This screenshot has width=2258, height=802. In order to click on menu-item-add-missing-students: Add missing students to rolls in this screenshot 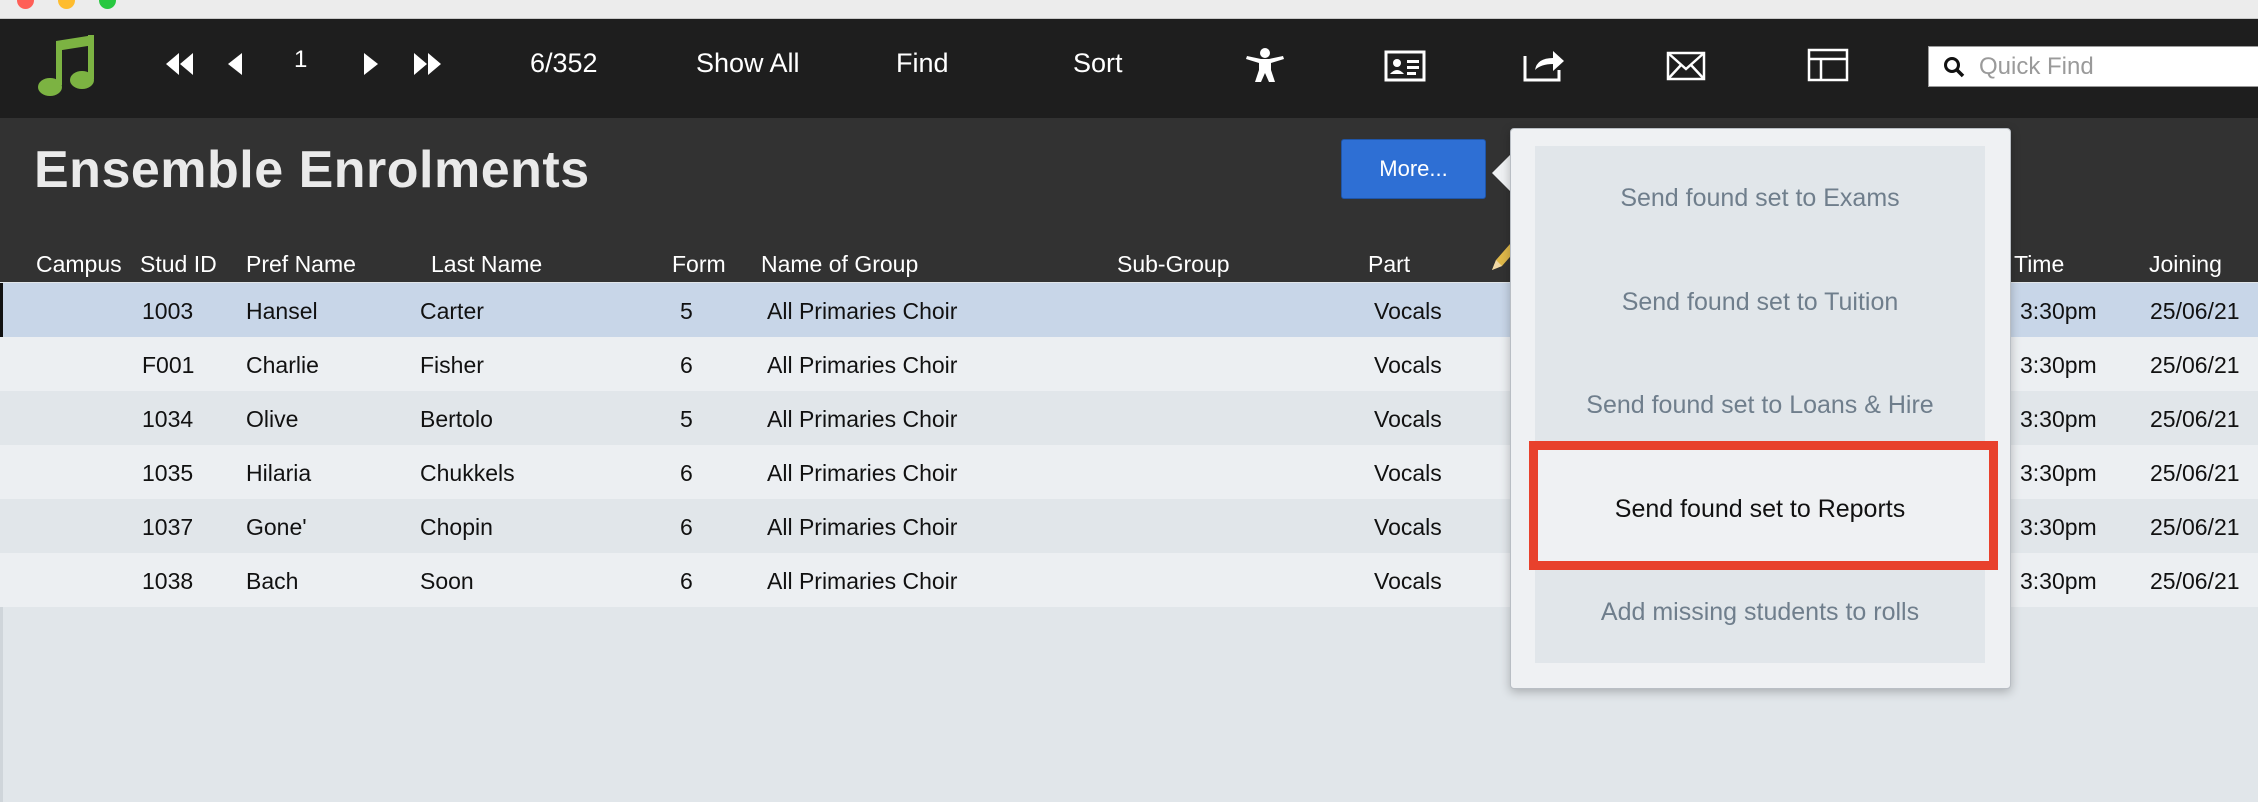, I will do `click(1760, 612)`.